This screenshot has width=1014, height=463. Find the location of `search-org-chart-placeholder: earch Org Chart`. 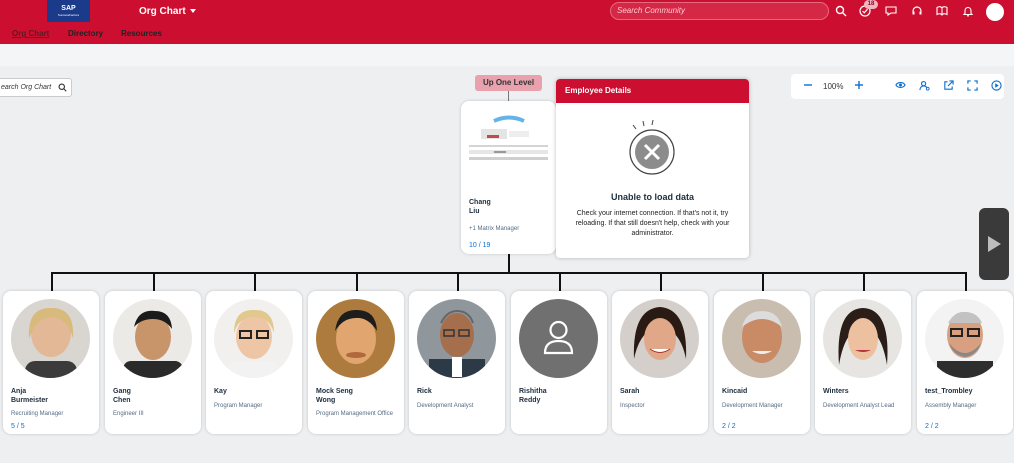

search-org-chart-placeholder: earch Org Chart is located at coordinates (26, 87).